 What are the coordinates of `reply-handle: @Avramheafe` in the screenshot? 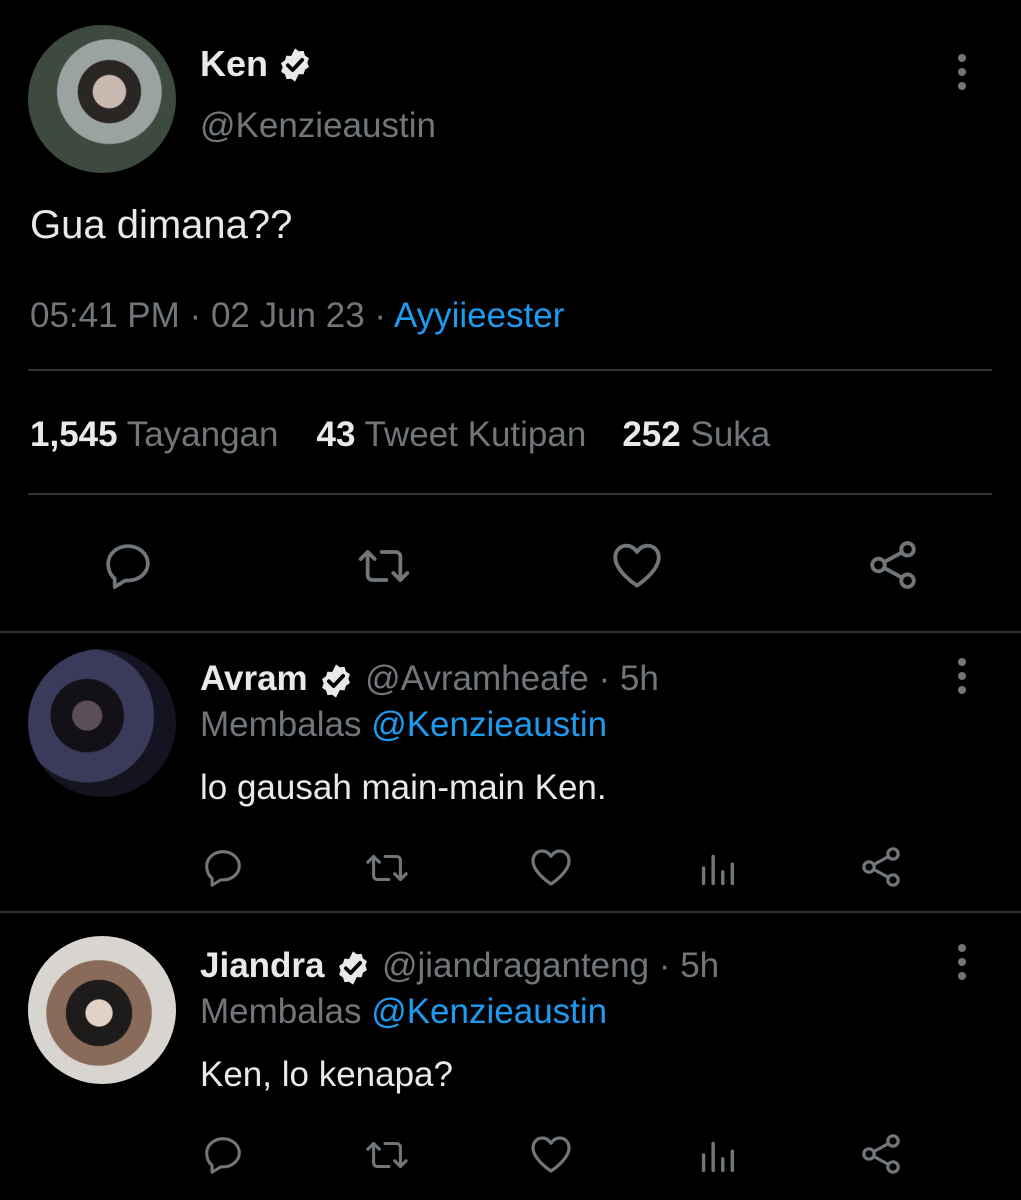 It's located at (477, 678).